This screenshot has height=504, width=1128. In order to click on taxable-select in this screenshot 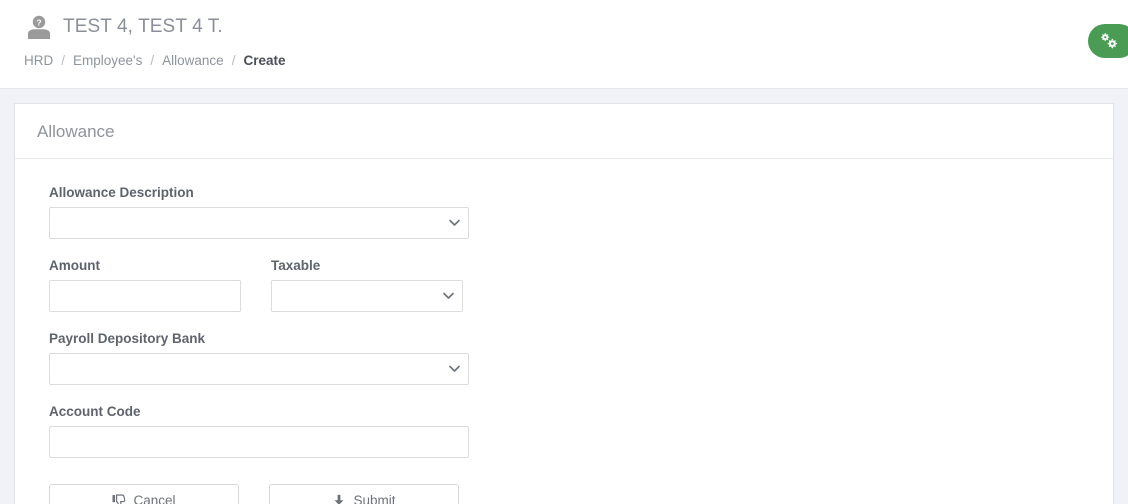, I will do `click(367, 296)`.